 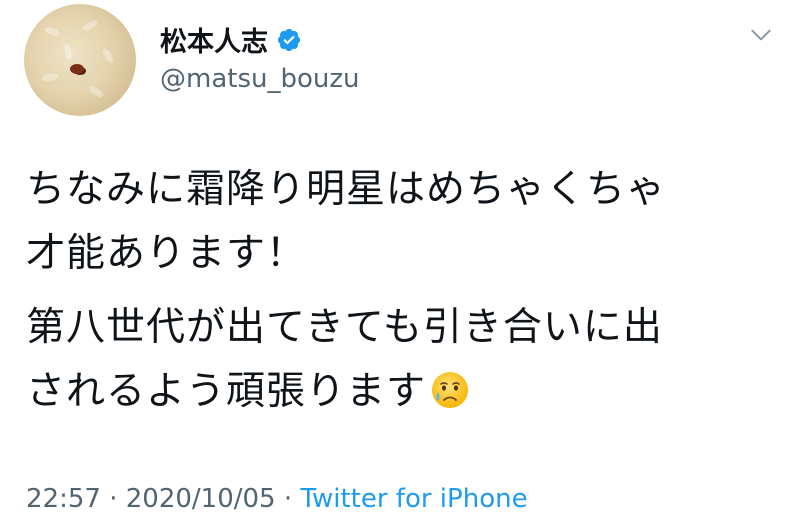 I want to click on bug-speck, so click(x=77, y=69).